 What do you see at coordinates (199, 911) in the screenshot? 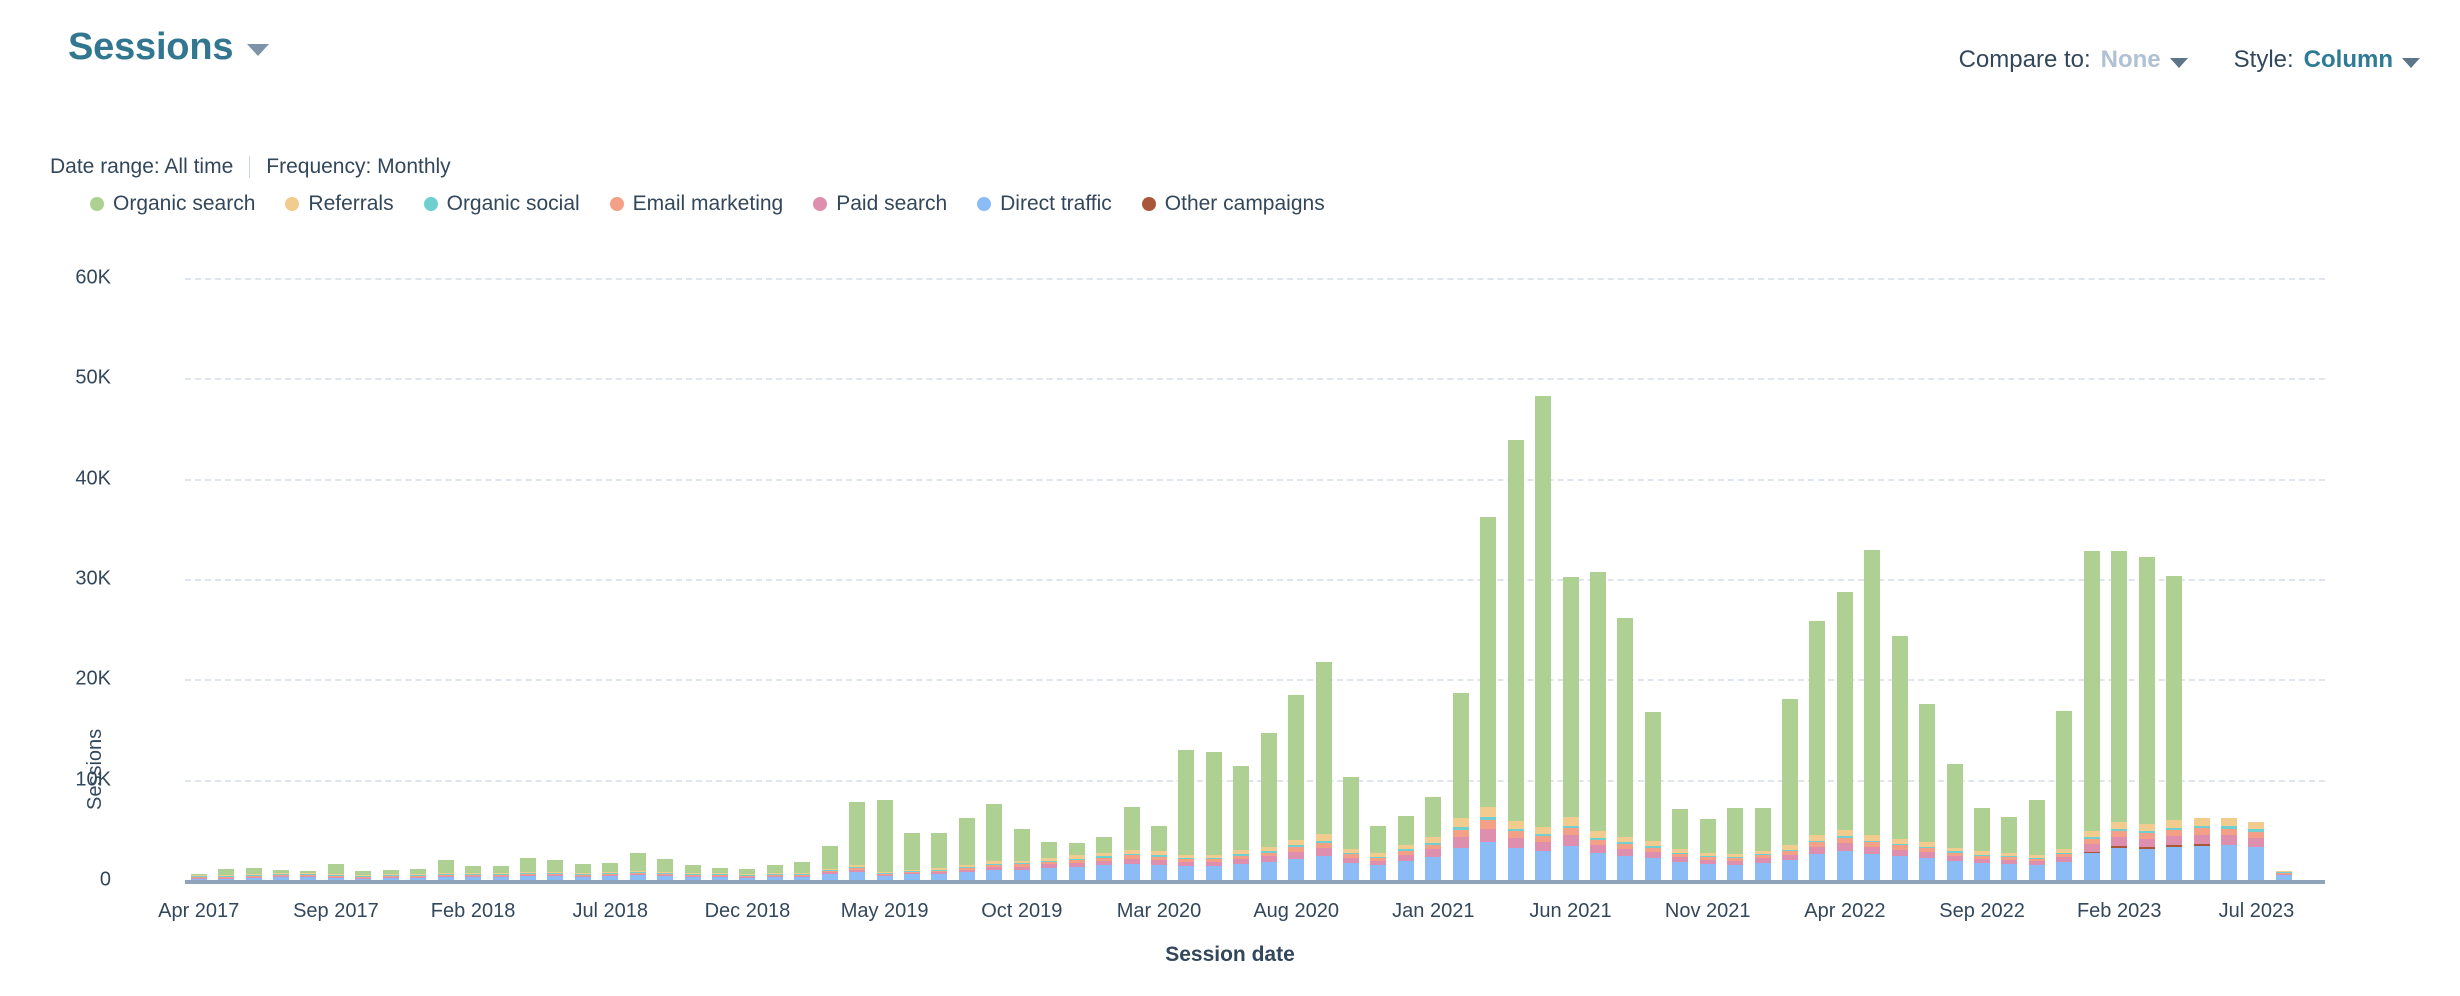
I see `x-axis-tick-label: Apr 2017` at bounding box center [199, 911].